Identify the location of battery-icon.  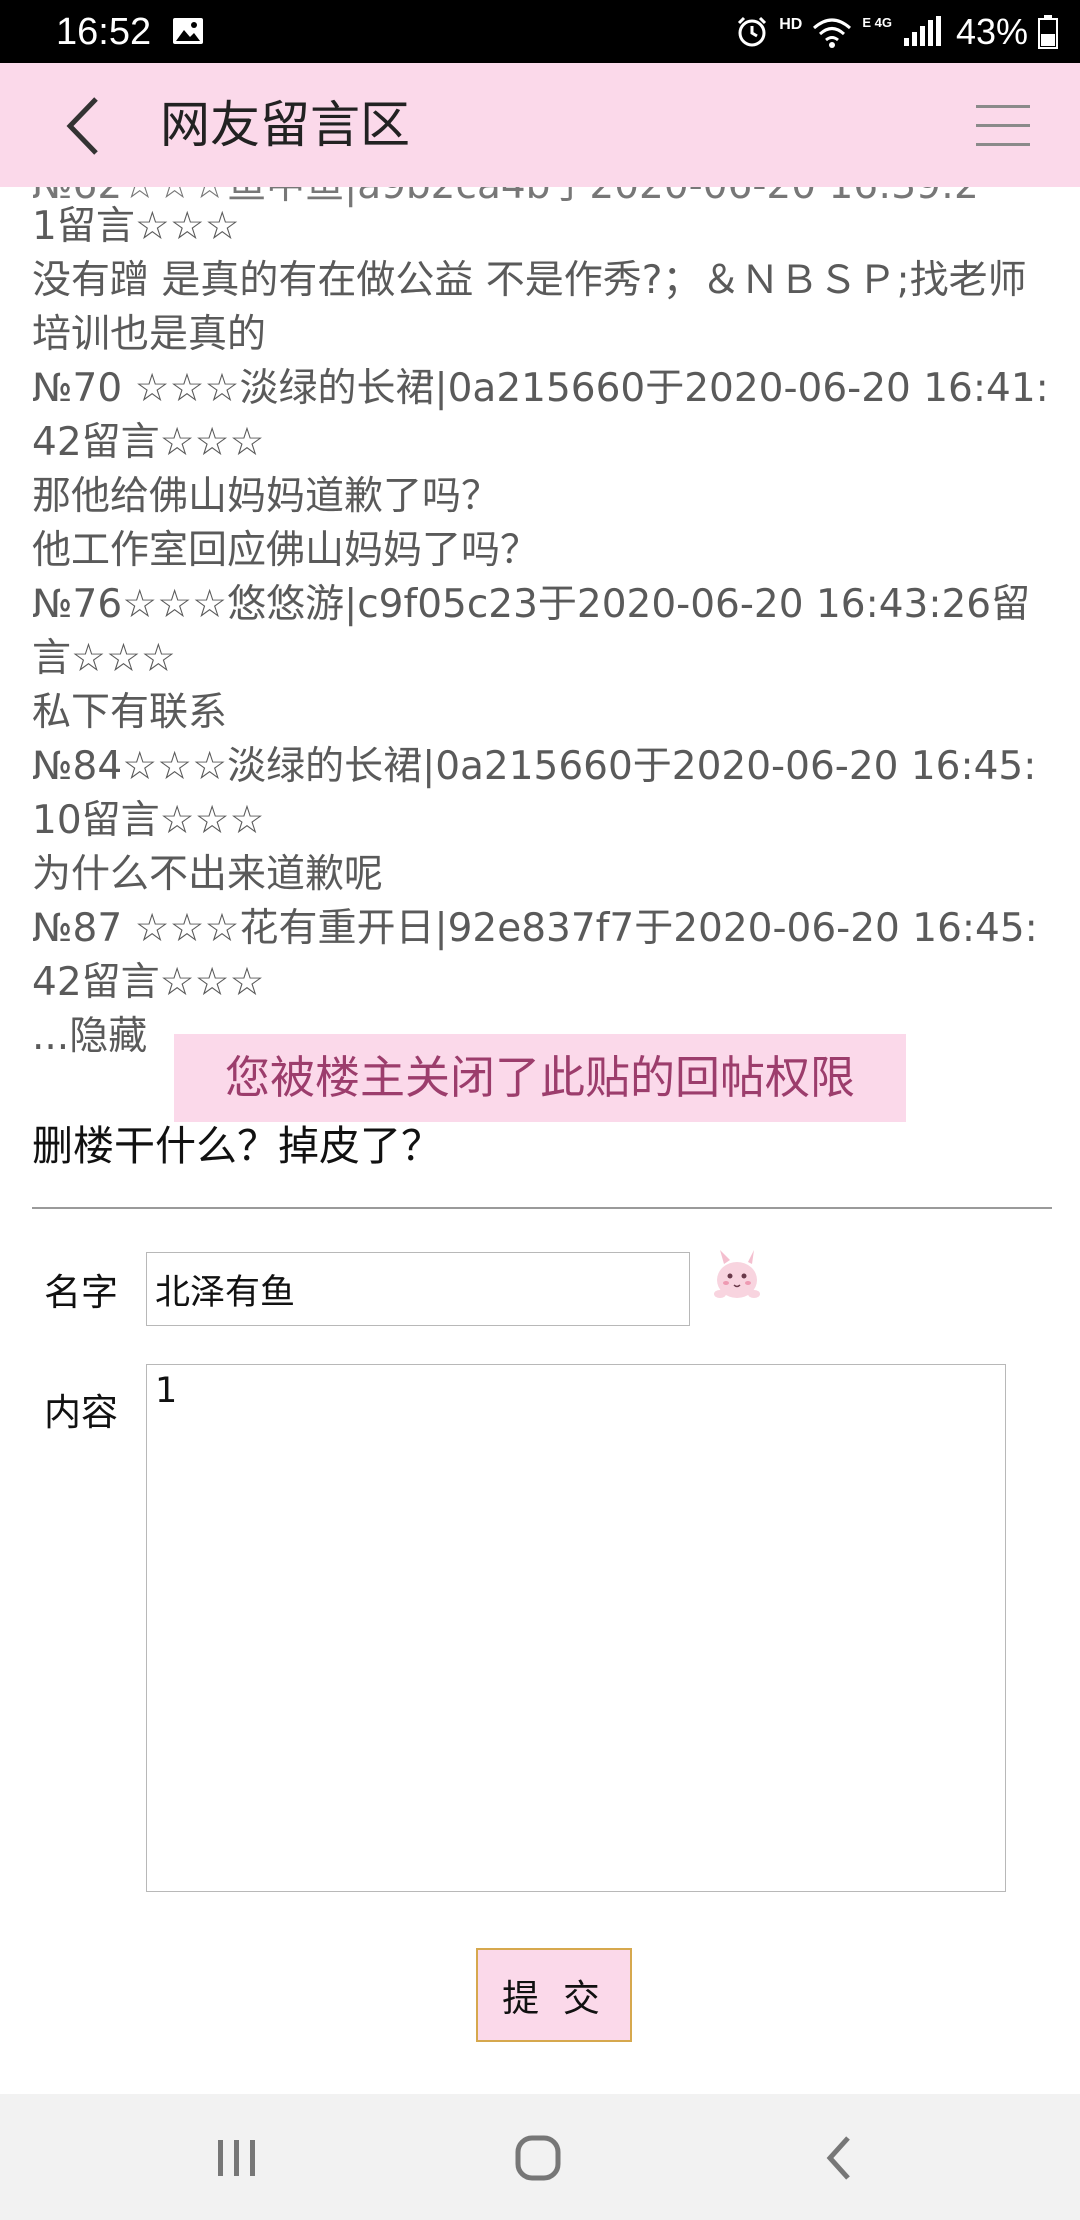
(1048, 32).